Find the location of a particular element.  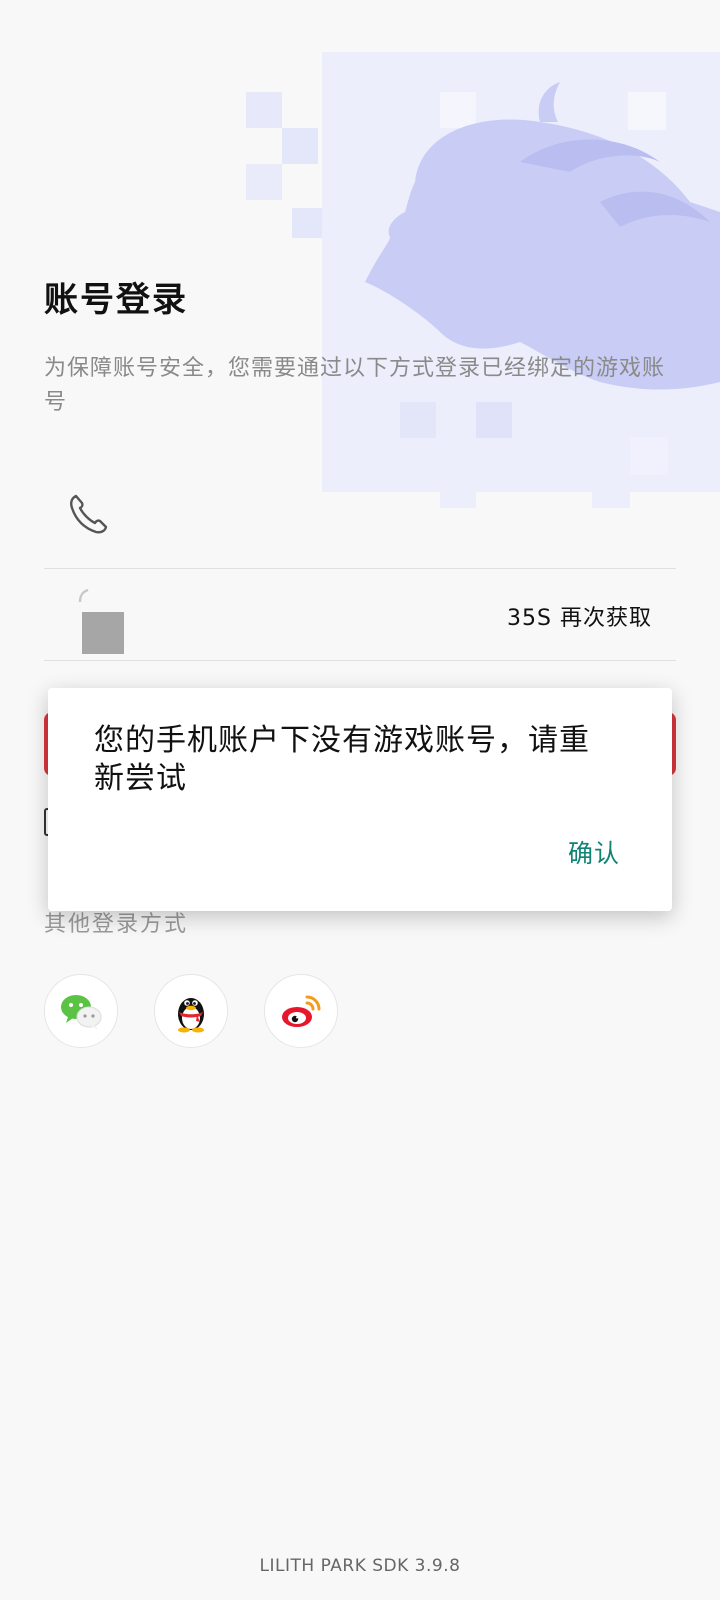

wechat-login-button is located at coordinates (81, 1011).